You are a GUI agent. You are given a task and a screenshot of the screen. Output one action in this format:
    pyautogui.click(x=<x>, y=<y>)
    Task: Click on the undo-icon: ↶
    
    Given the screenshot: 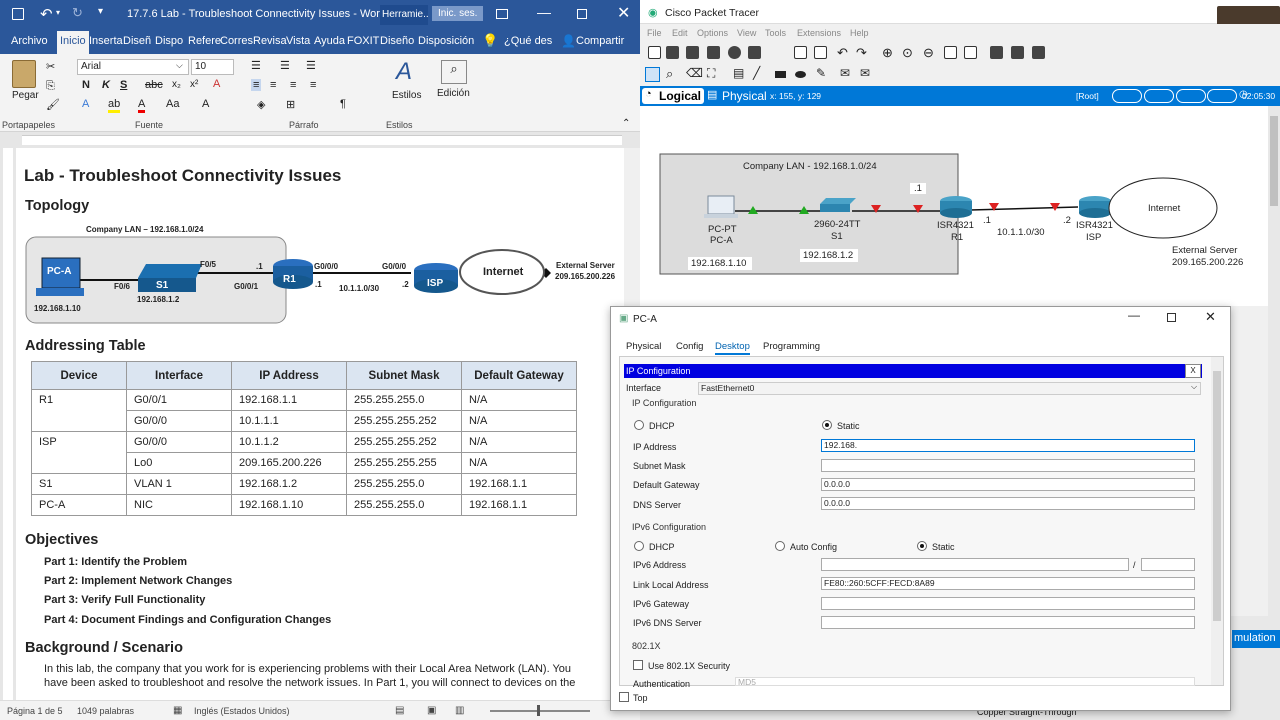 What is the action you would take?
    pyautogui.click(x=46, y=14)
    